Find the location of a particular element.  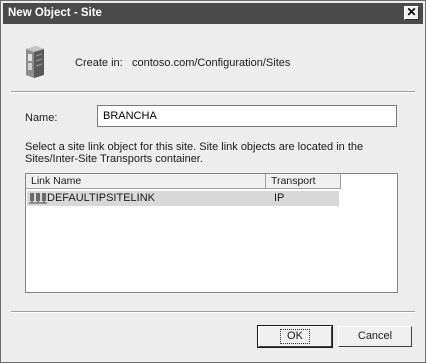

create-in-path: contoso.com/Configuration/Sites is located at coordinates (211, 63).